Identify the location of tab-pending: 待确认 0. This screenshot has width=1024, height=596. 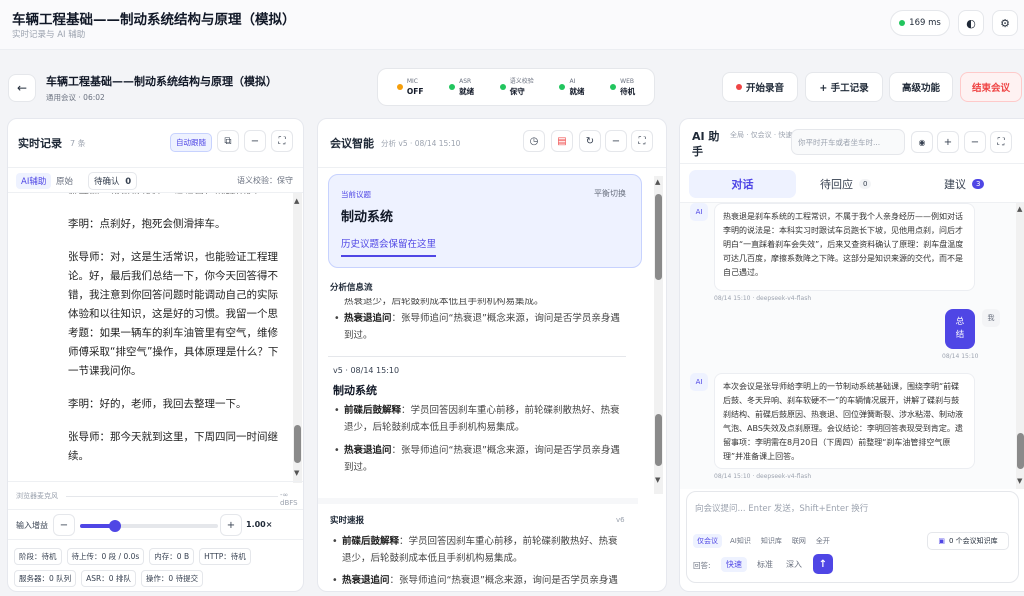
(113, 181).